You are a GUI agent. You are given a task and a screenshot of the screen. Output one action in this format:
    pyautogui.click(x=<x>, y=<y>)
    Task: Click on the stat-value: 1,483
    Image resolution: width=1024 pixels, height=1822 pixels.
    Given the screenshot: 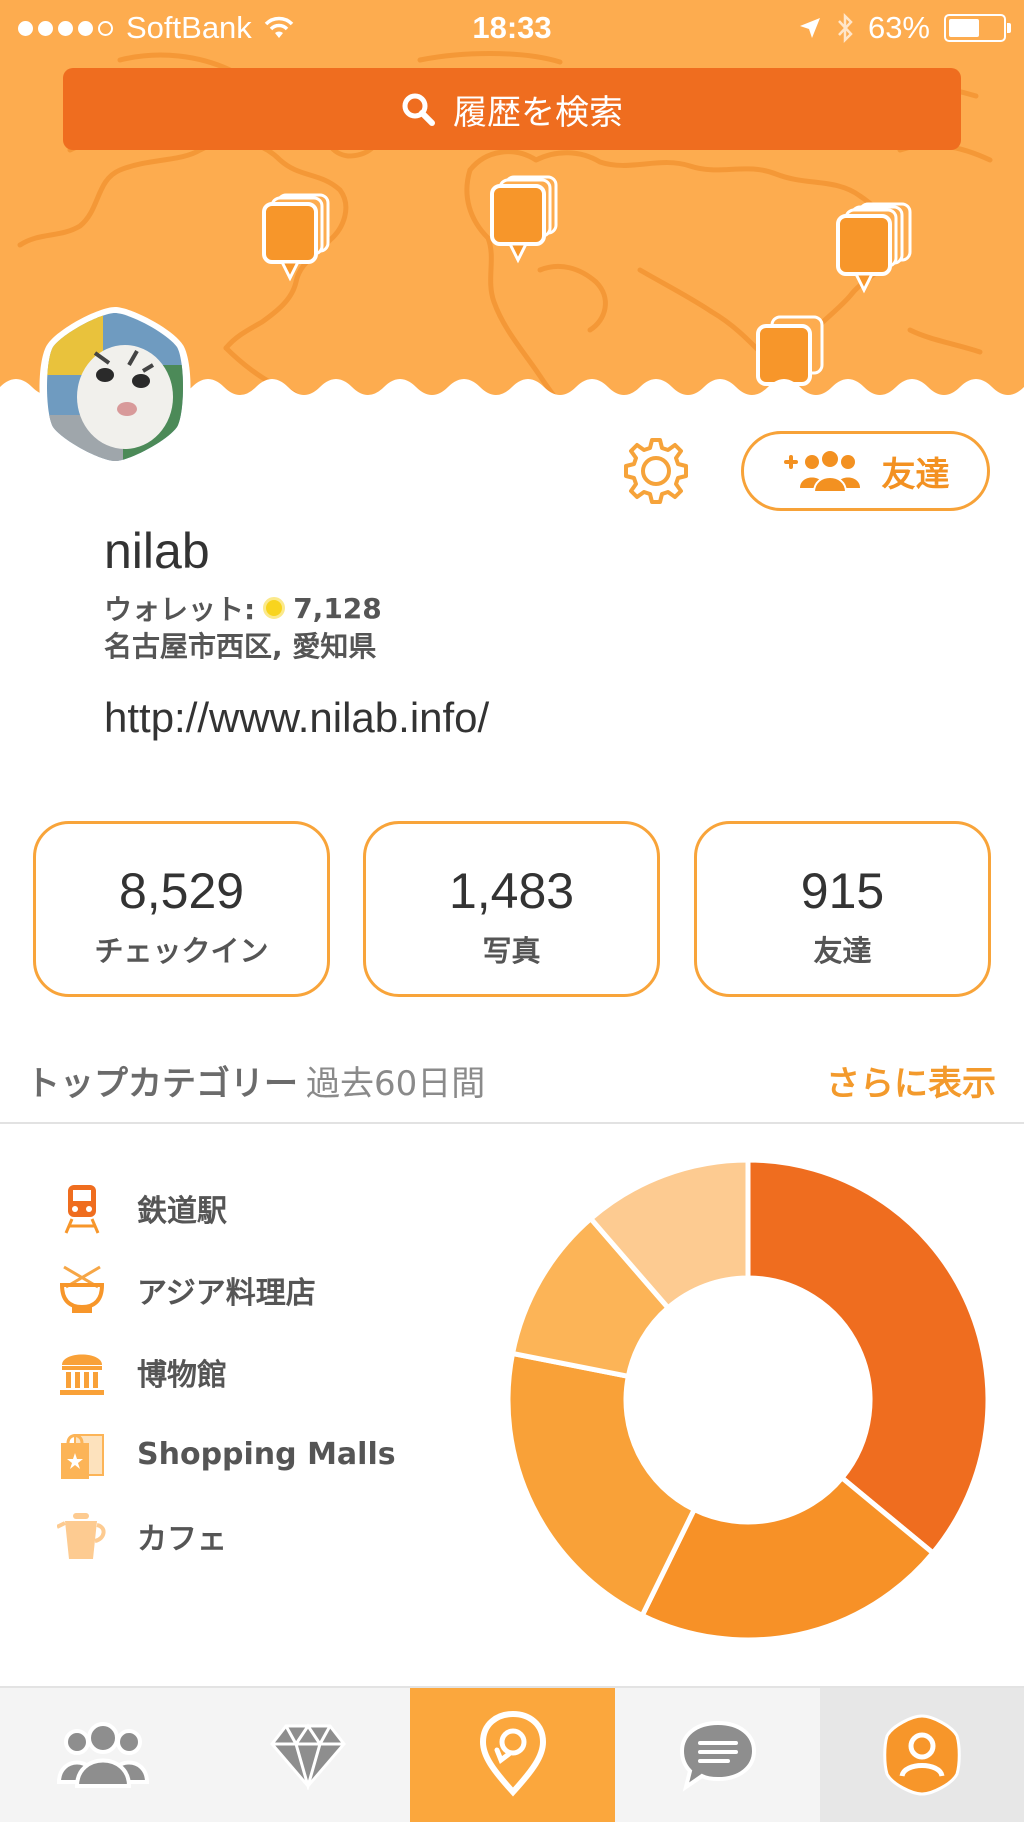 What is the action you would take?
    pyautogui.click(x=511, y=891)
    